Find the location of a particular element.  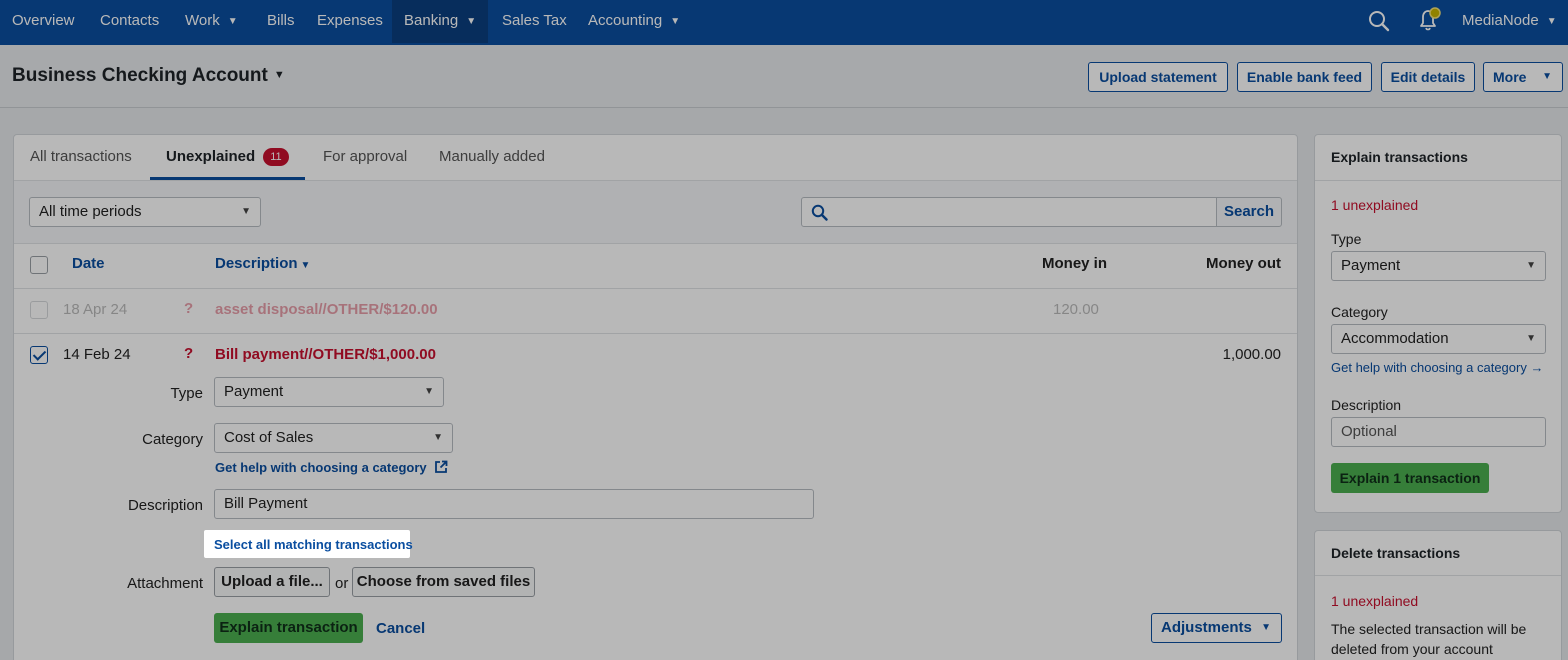

explain-transaction-button: Explain transaction is located at coordinates (288, 628).